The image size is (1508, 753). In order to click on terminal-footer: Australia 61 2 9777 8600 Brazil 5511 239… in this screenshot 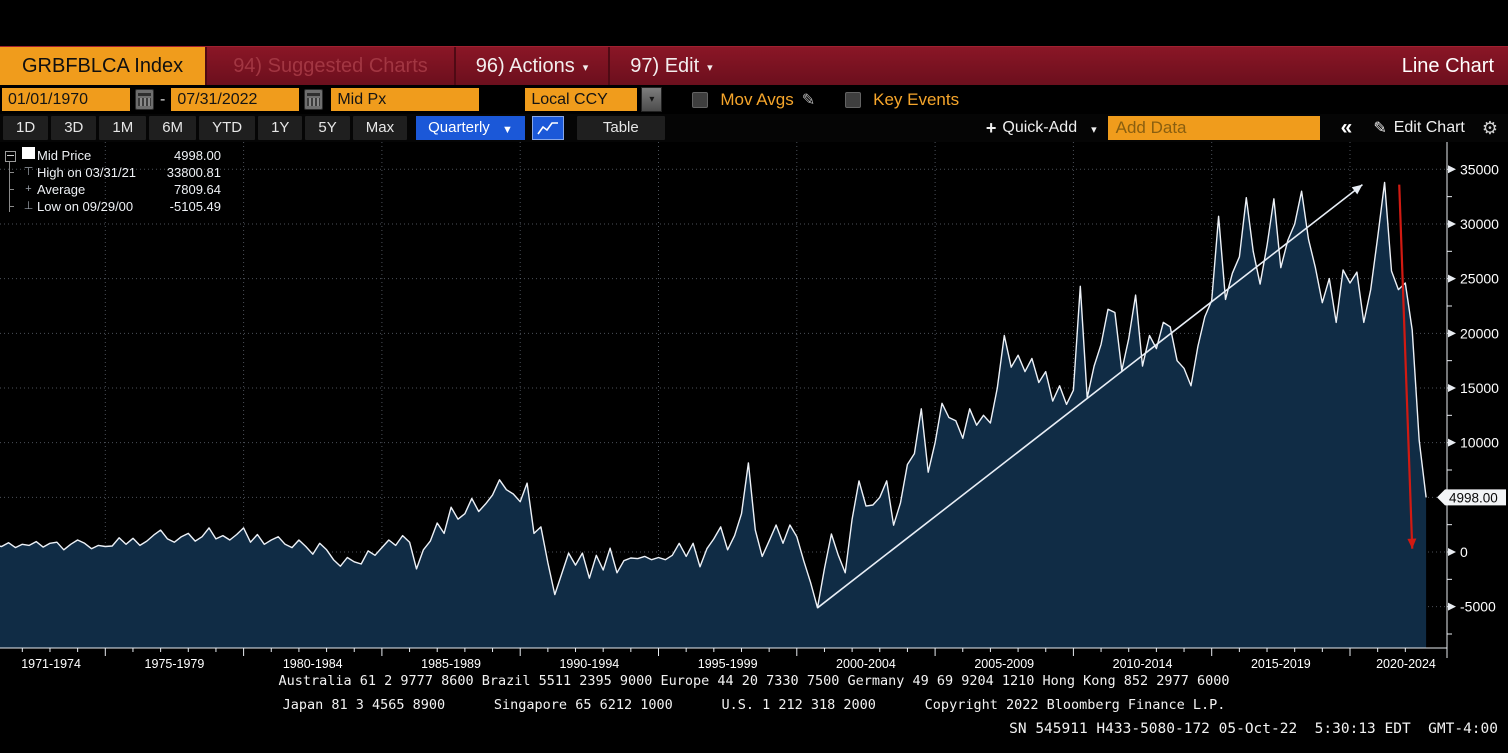, I will do `click(754, 710)`.